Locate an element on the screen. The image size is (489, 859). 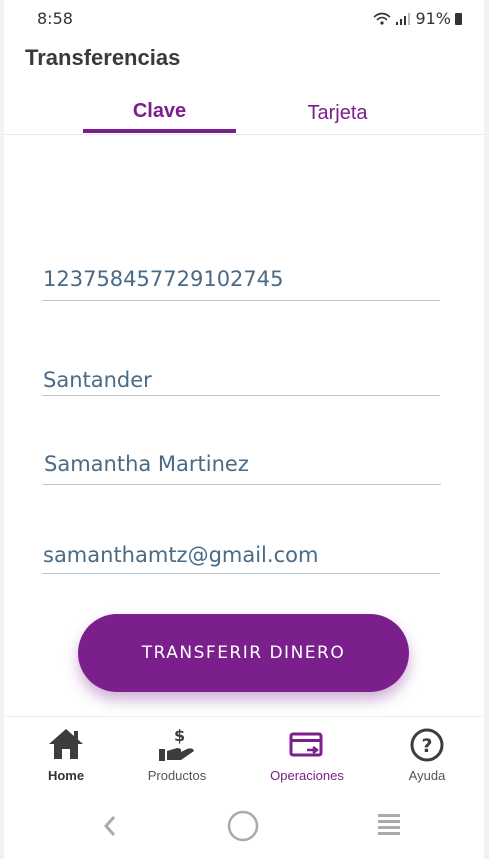
transfer-card-icon is located at coordinates (306, 744).